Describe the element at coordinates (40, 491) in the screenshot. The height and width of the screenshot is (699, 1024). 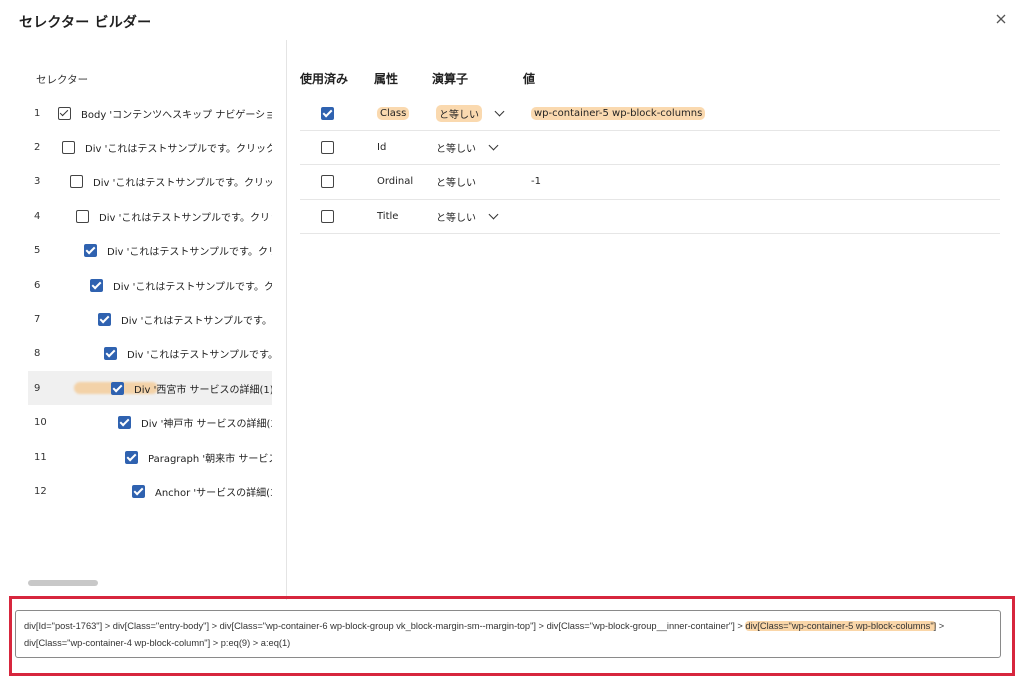
I see `row-number: 12` at that location.